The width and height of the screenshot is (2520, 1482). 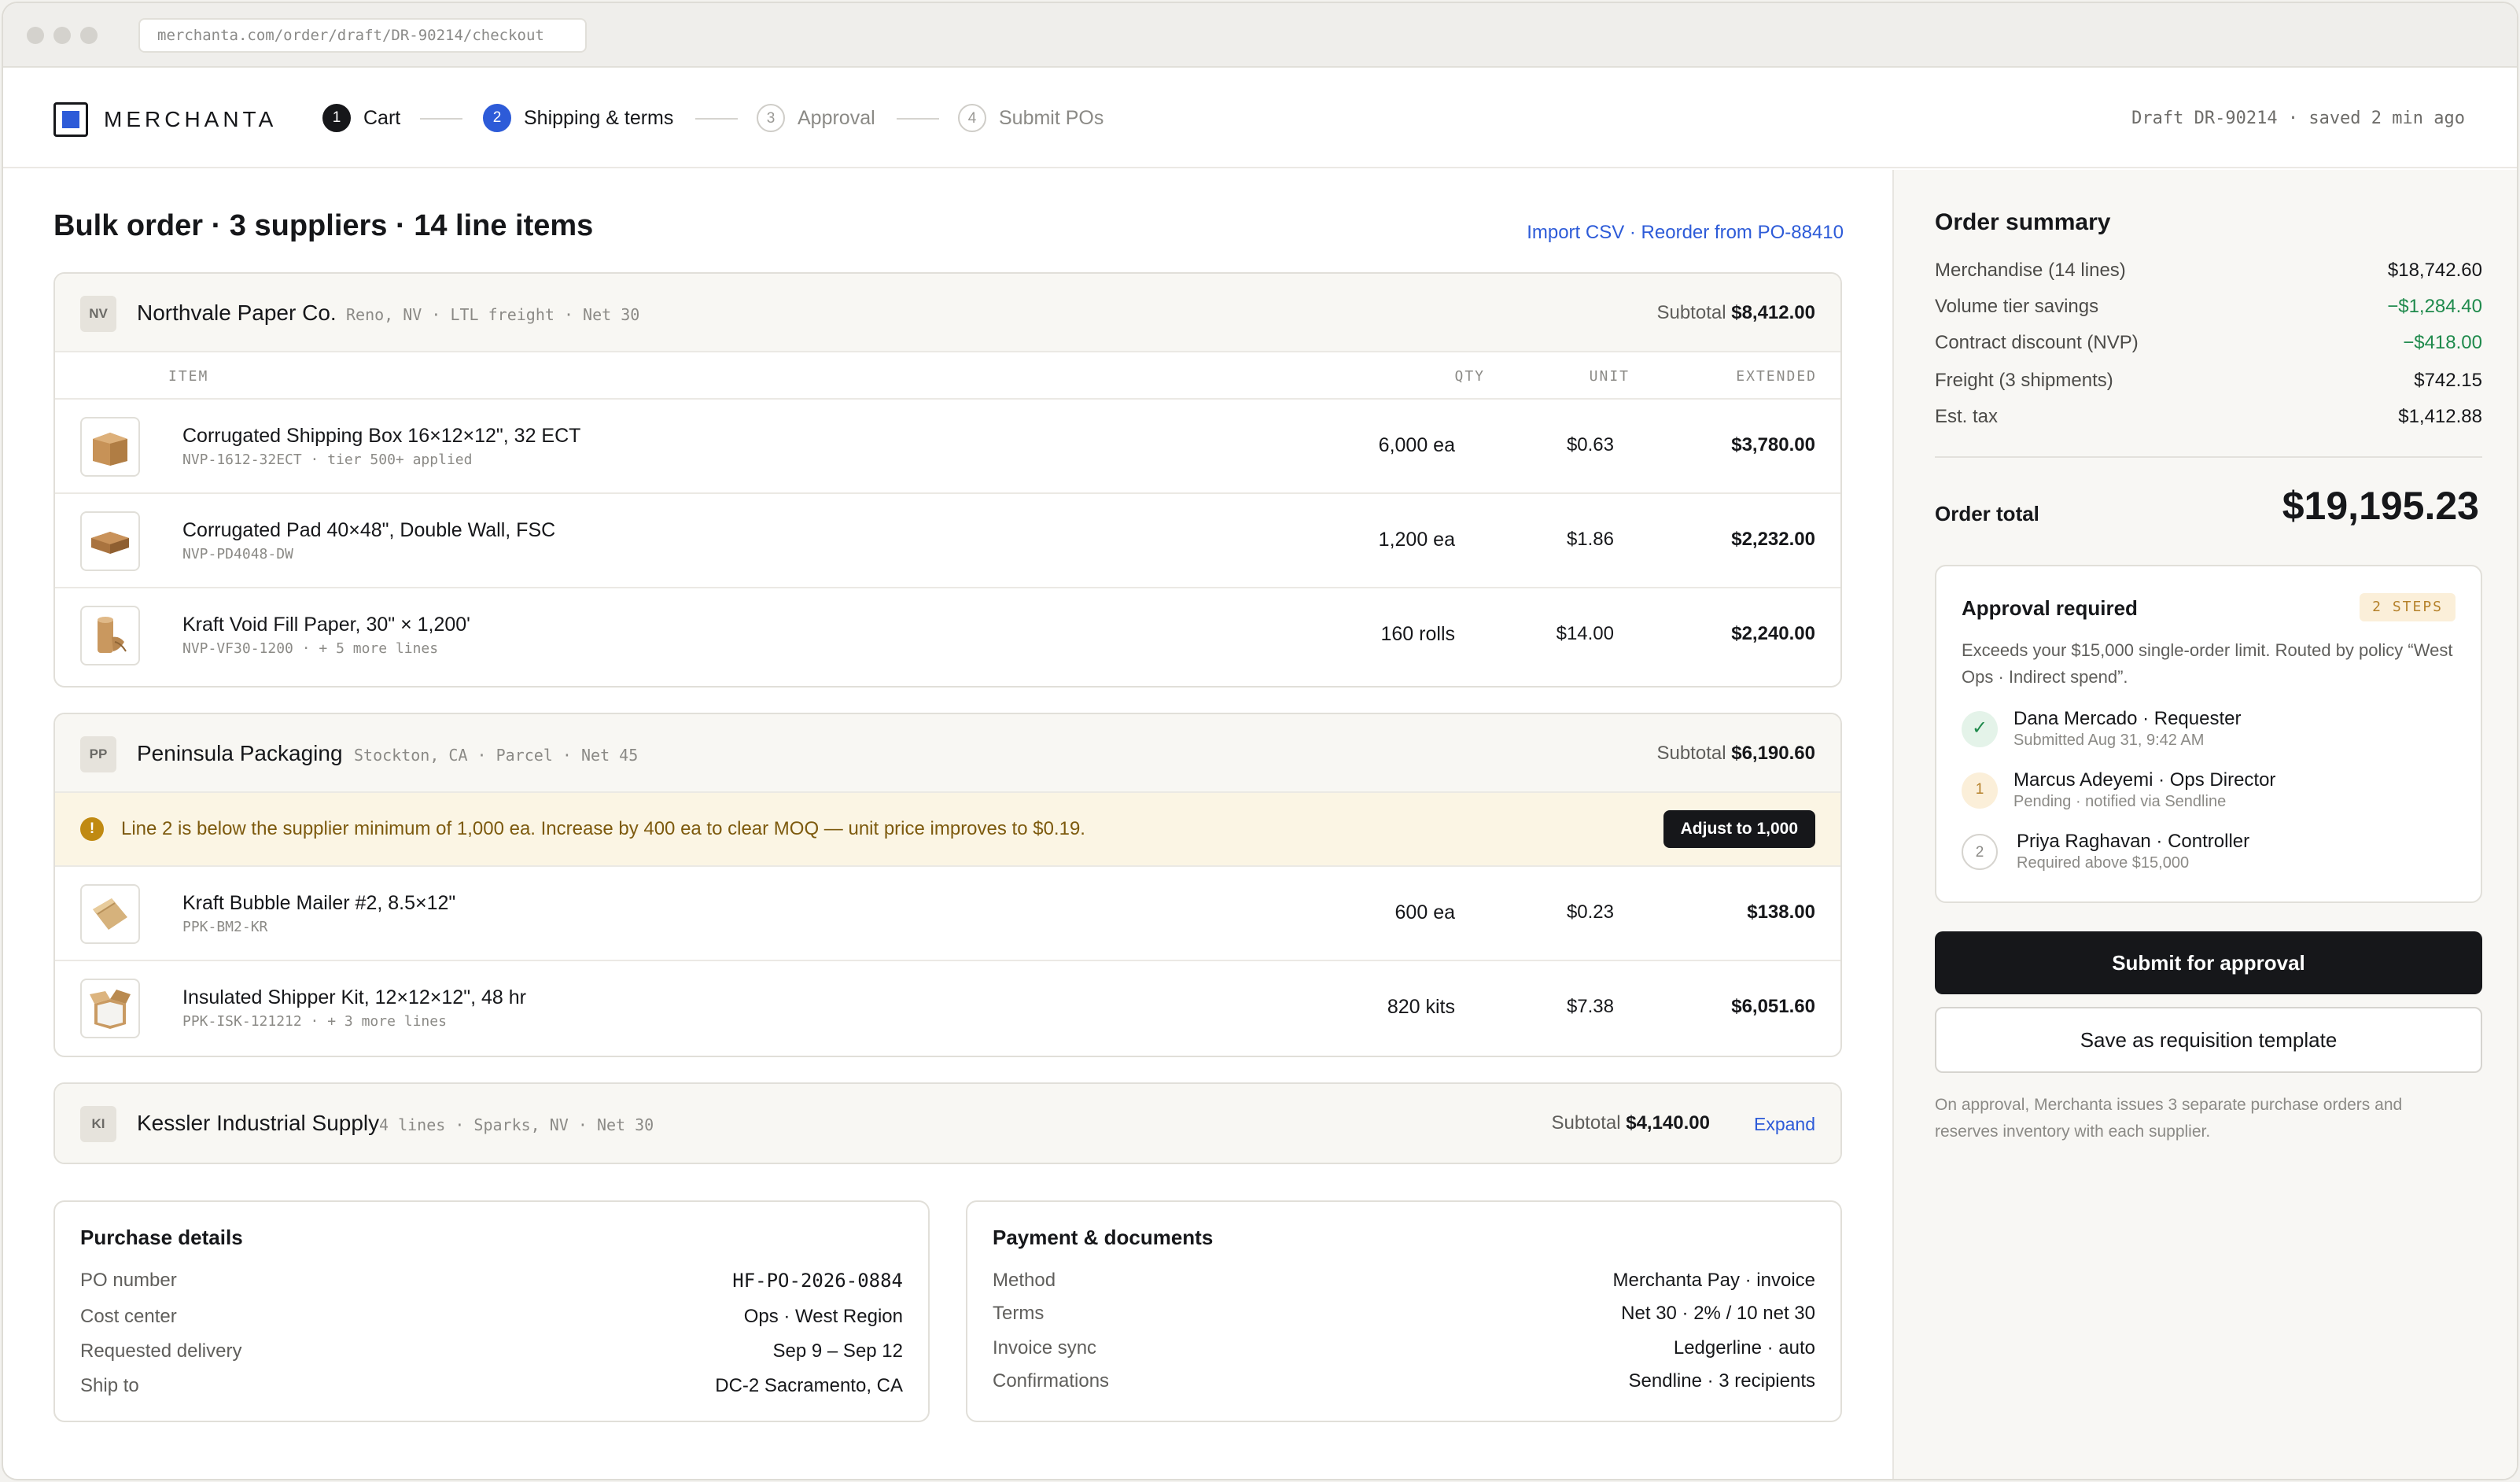 I want to click on item-name: Kraft Bubble Mailer #2, 8.5×12", so click(x=319, y=903).